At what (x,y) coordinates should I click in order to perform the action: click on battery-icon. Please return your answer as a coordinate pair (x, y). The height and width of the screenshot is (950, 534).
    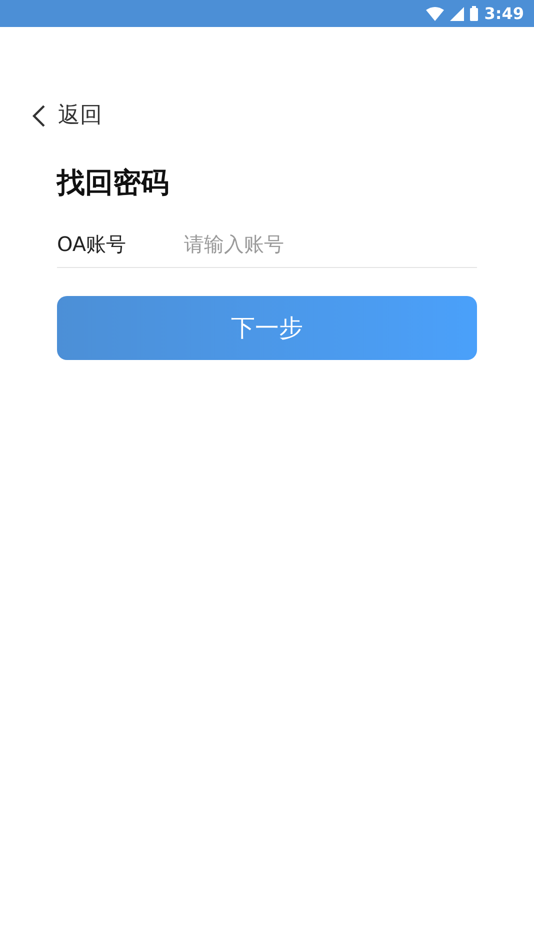
    Looking at the image, I should click on (474, 13).